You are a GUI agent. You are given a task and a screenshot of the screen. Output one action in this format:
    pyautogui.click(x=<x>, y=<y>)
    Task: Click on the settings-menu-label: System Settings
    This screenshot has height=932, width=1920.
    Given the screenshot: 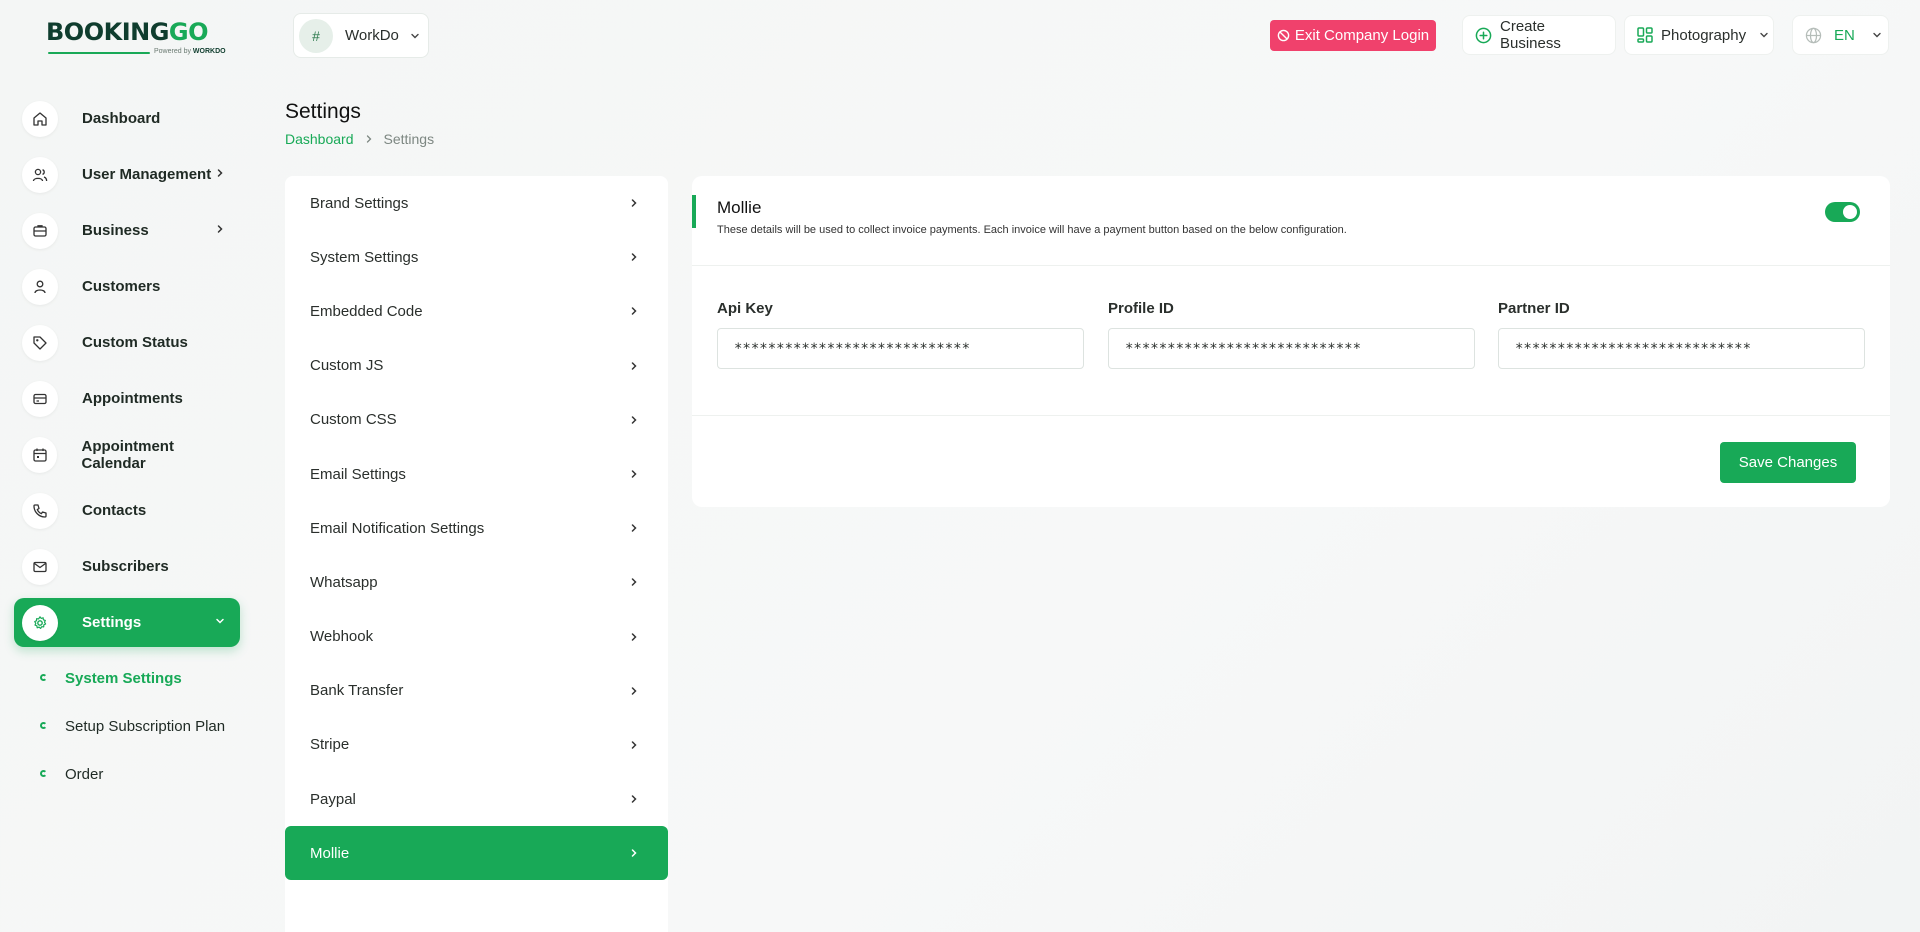 What is the action you would take?
    pyautogui.click(x=364, y=257)
    